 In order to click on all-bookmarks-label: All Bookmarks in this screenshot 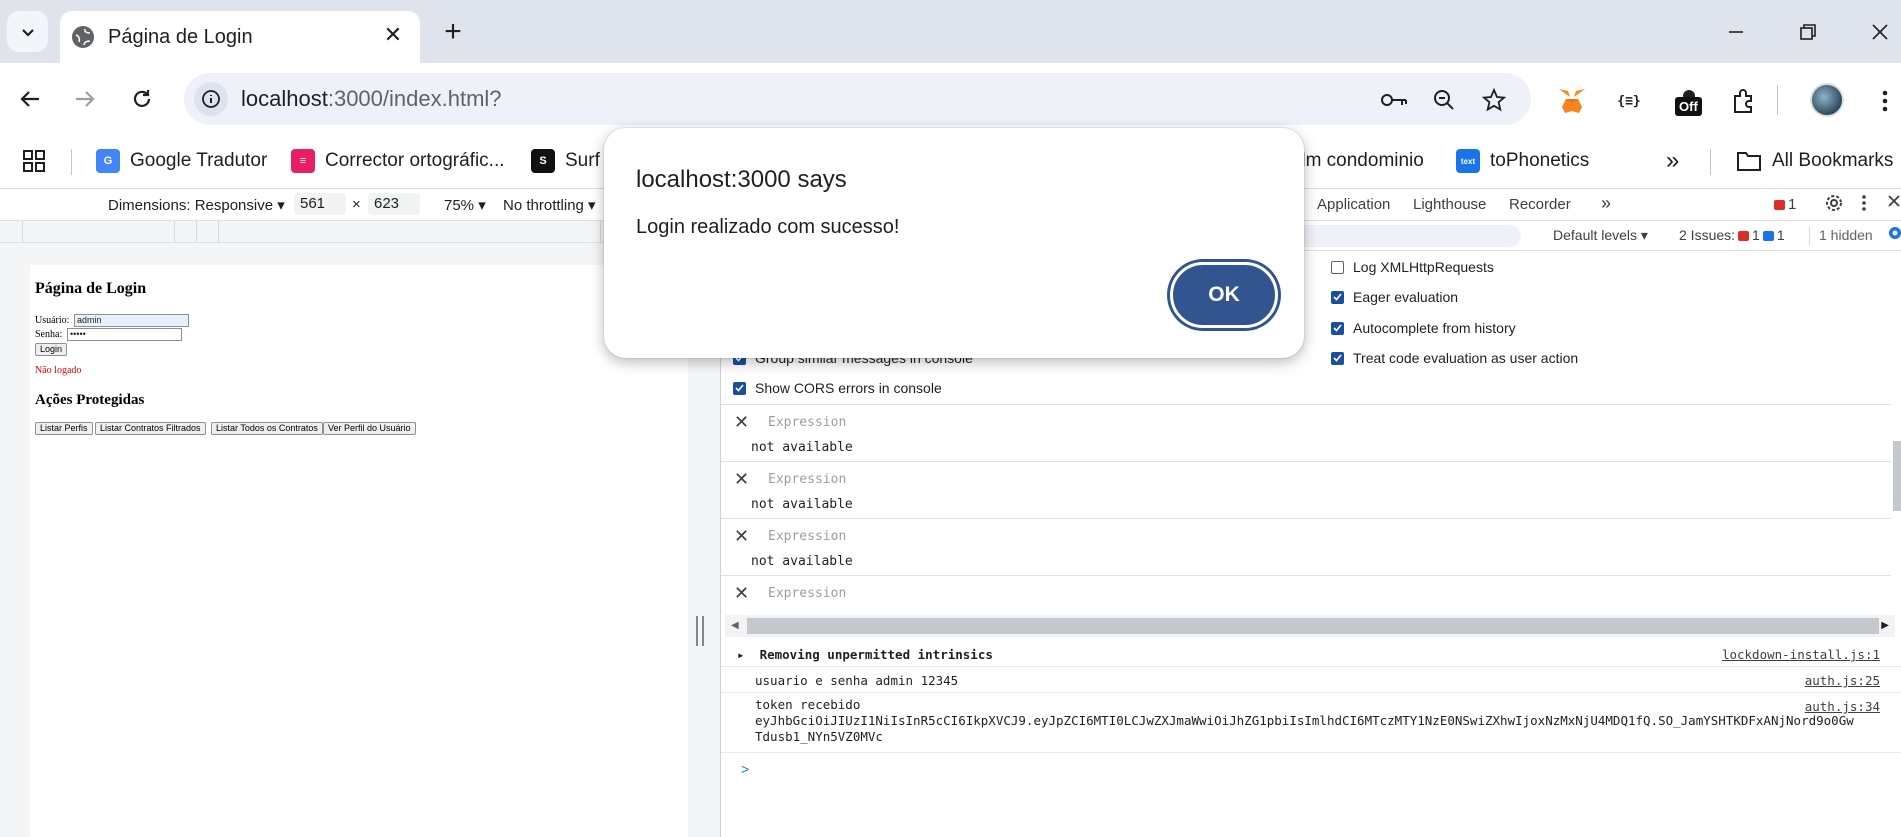, I will do `click(1833, 160)`.